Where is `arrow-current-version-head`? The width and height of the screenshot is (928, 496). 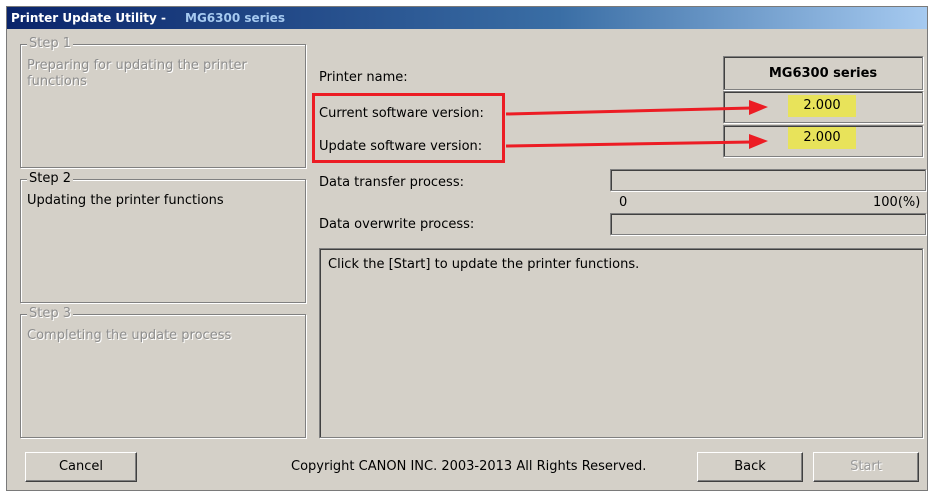 arrow-current-version-head is located at coordinates (758, 107).